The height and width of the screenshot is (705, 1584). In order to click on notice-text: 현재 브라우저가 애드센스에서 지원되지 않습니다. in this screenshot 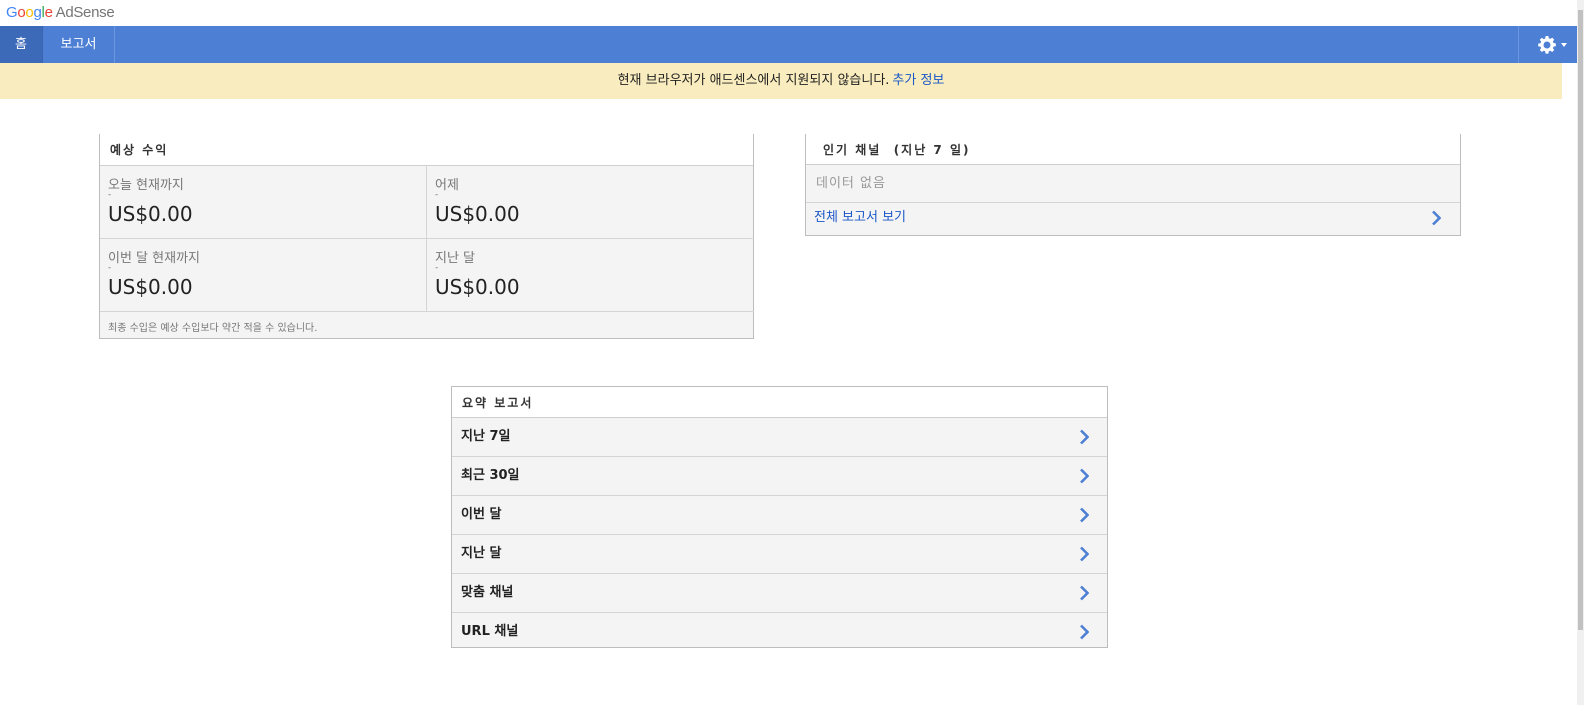, I will do `click(753, 80)`.